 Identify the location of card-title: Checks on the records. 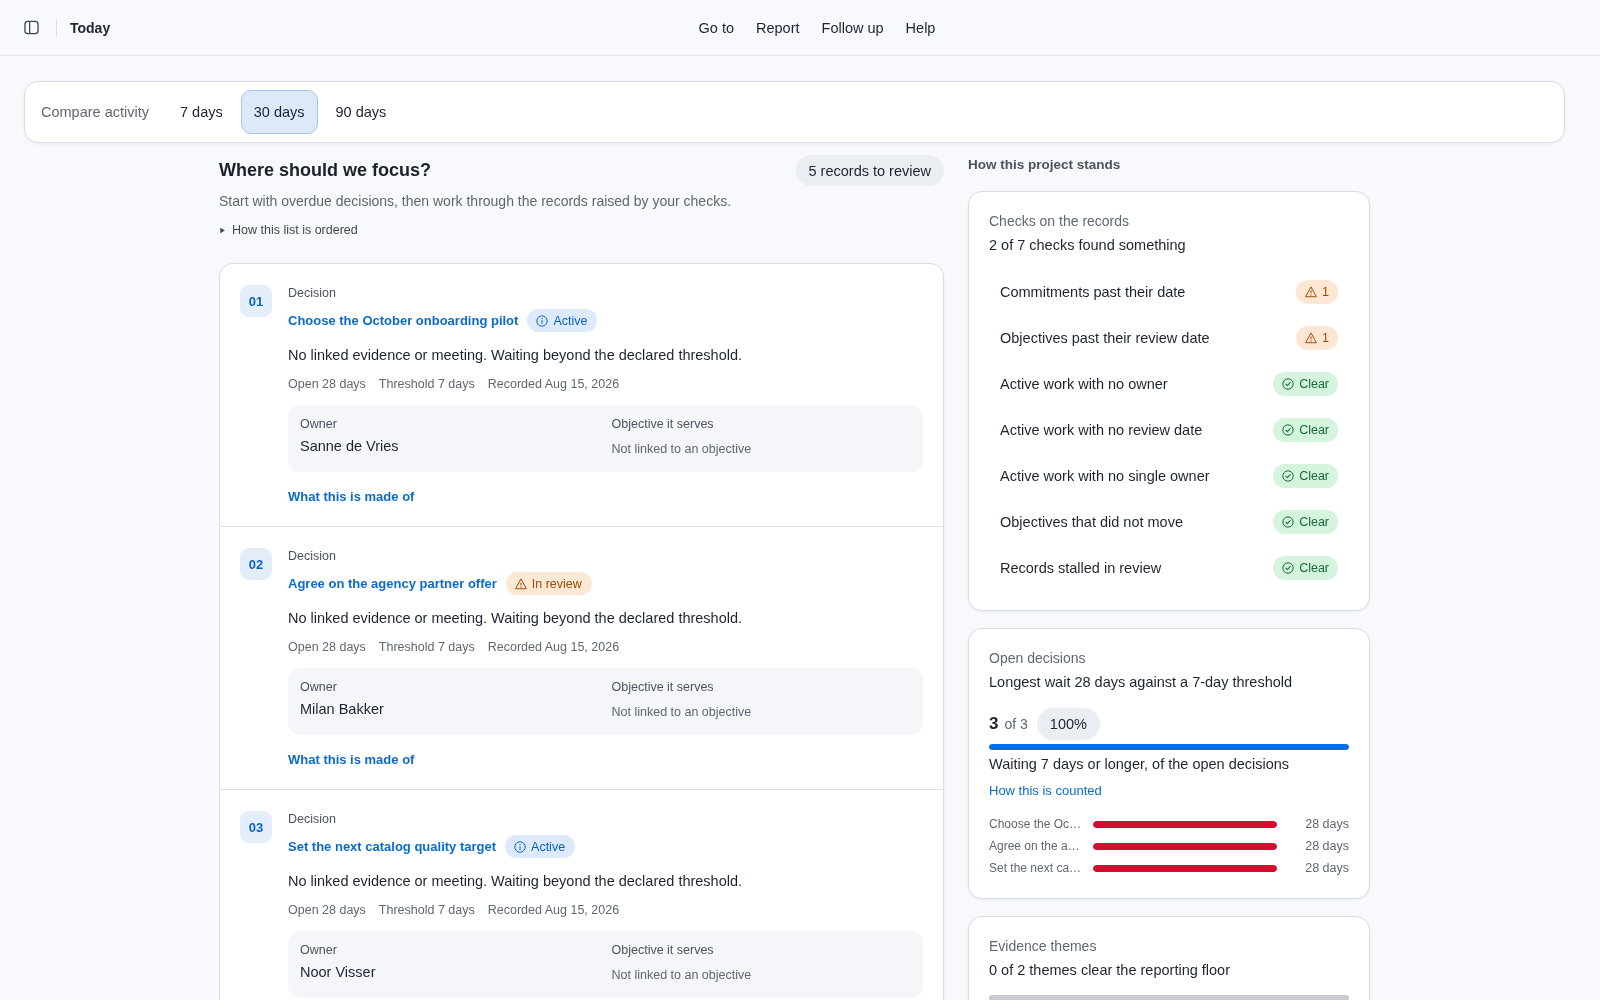
(1060, 221).